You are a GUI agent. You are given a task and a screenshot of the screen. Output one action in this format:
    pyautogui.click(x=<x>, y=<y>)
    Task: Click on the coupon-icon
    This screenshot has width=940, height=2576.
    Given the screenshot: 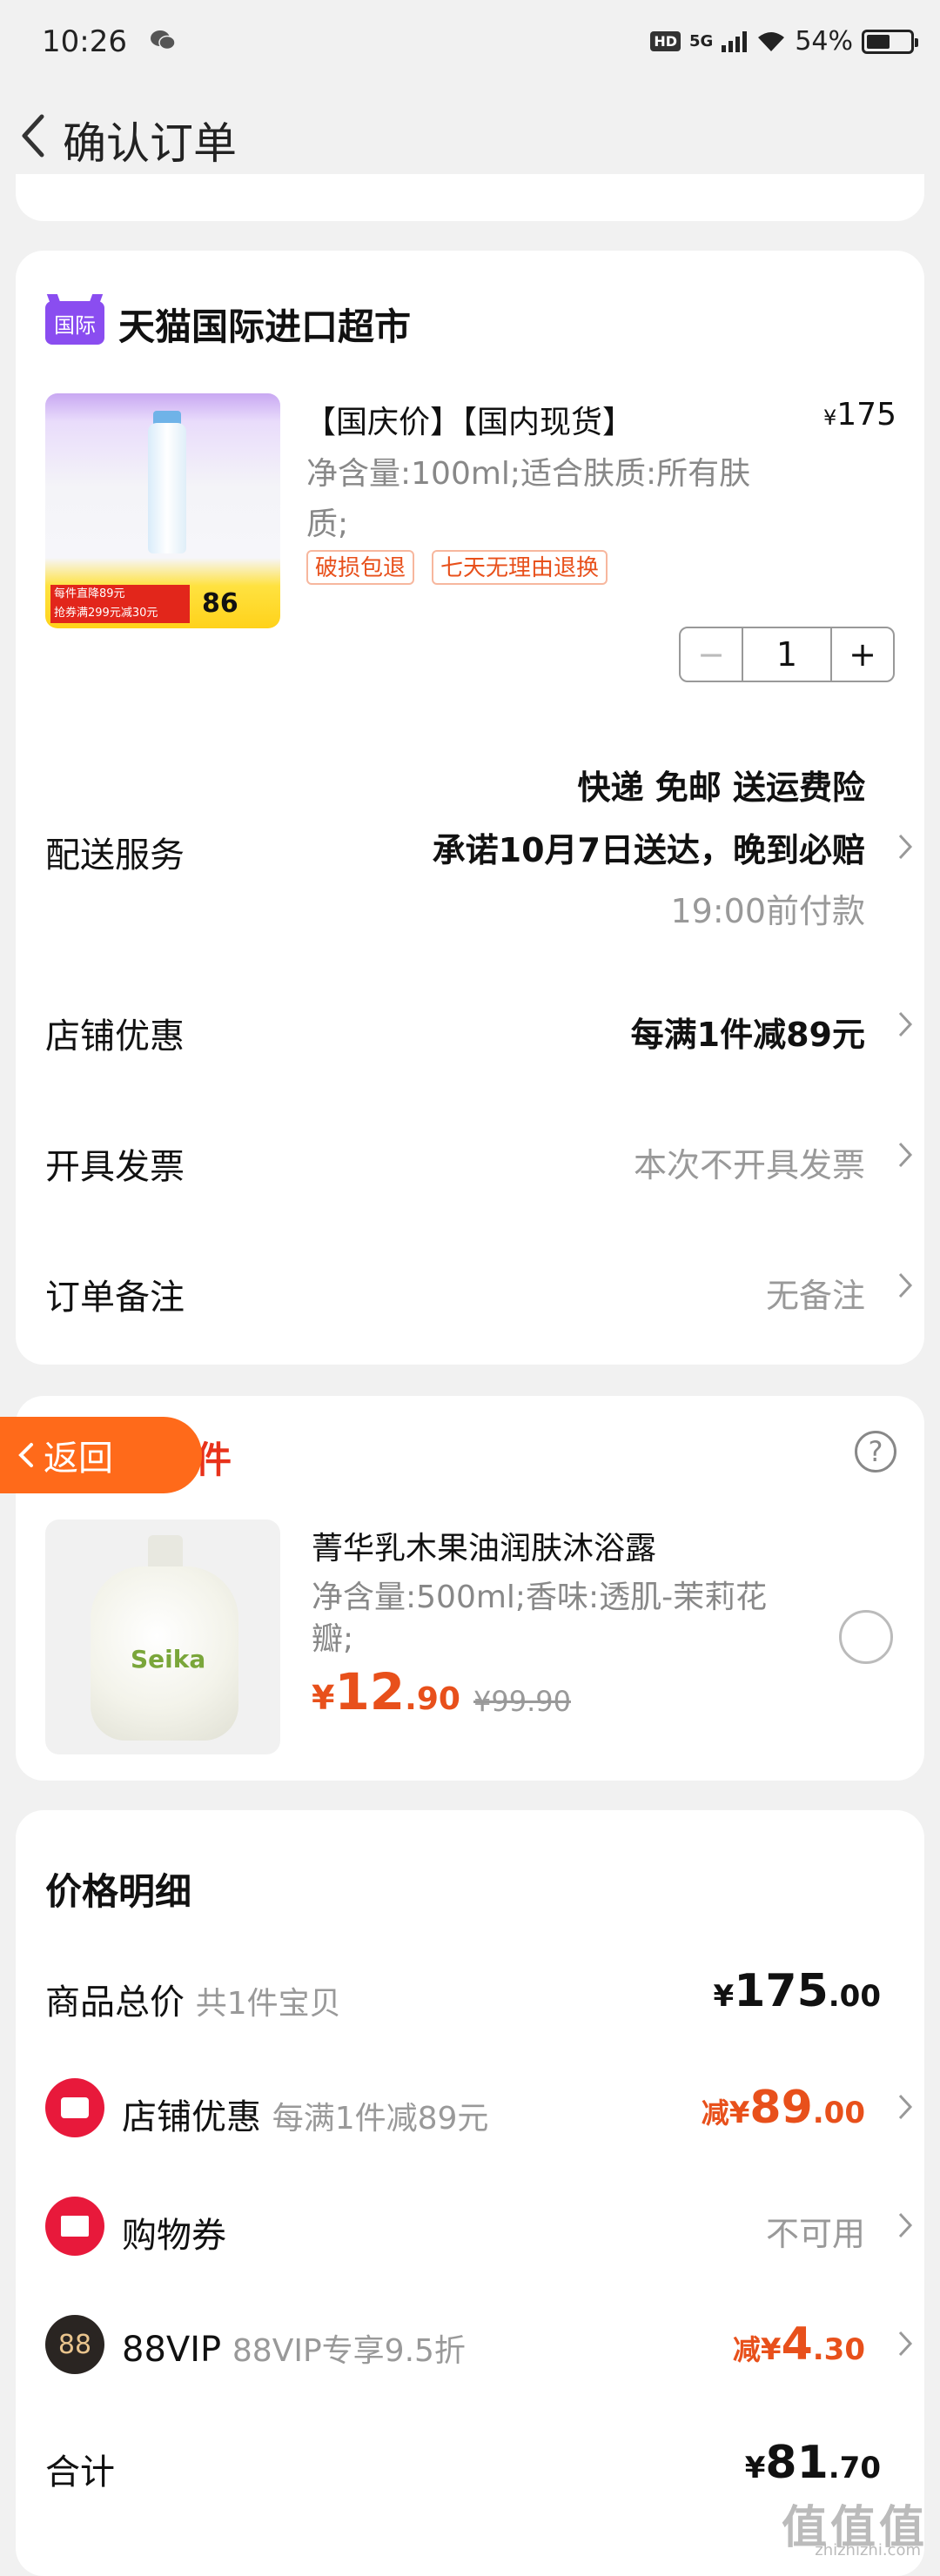 What is the action you would take?
    pyautogui.click(x=74, y=2226)
    